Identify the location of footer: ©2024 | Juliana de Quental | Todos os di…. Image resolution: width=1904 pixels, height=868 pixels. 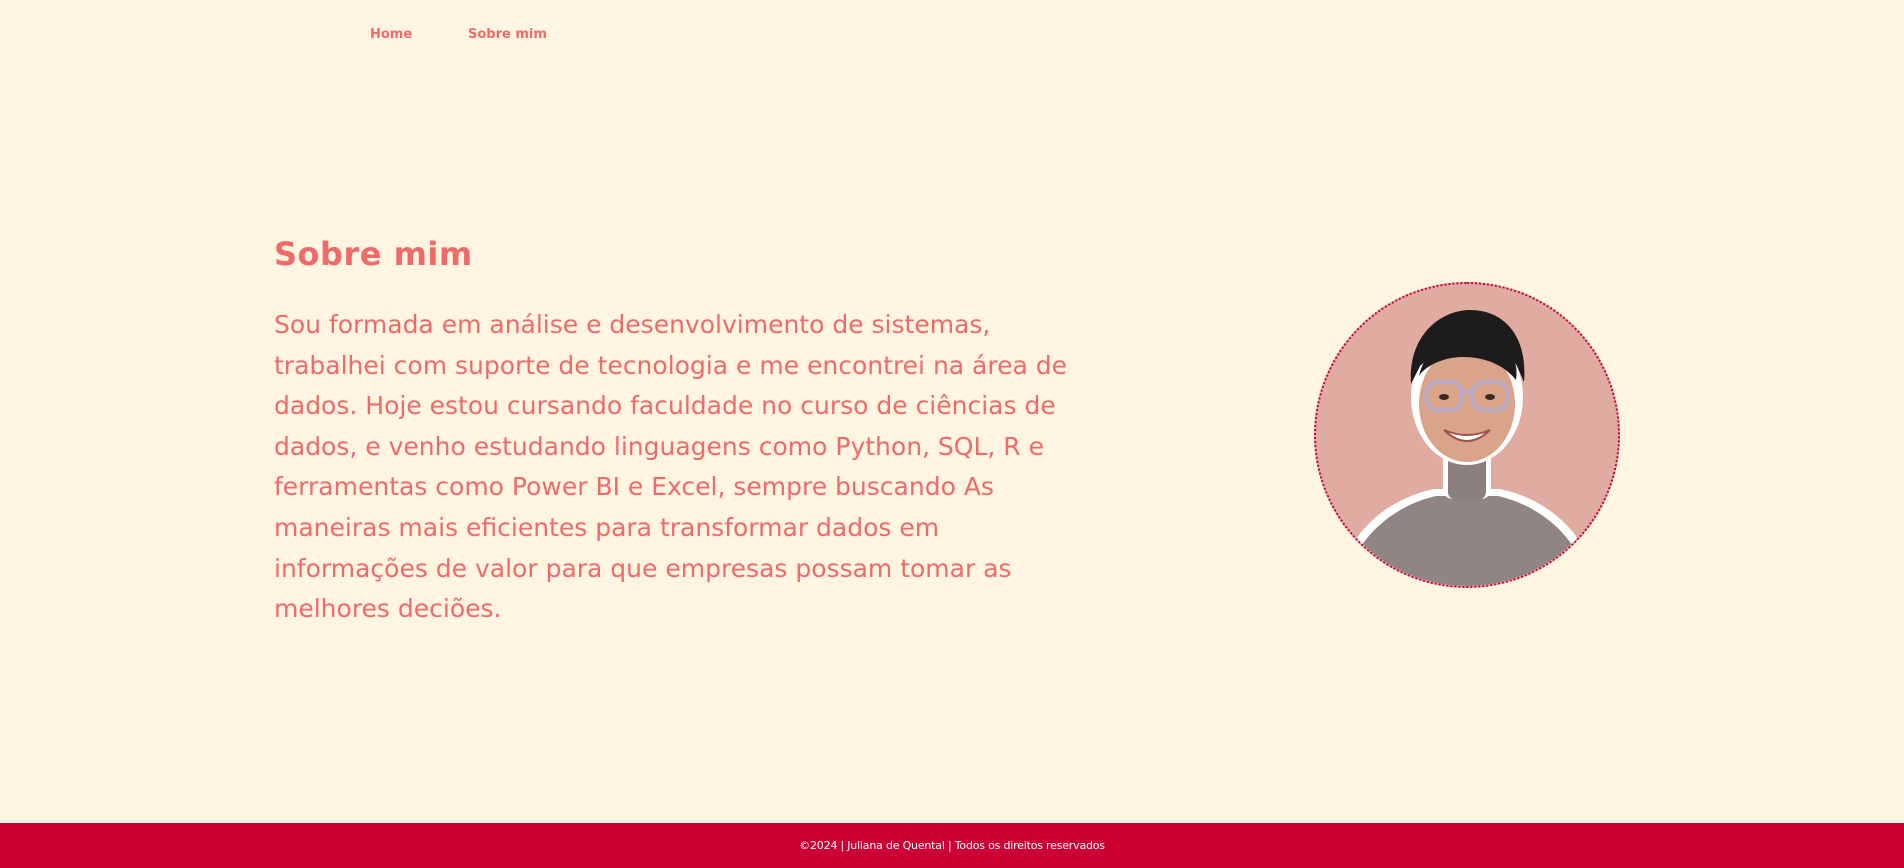
(952, 845).